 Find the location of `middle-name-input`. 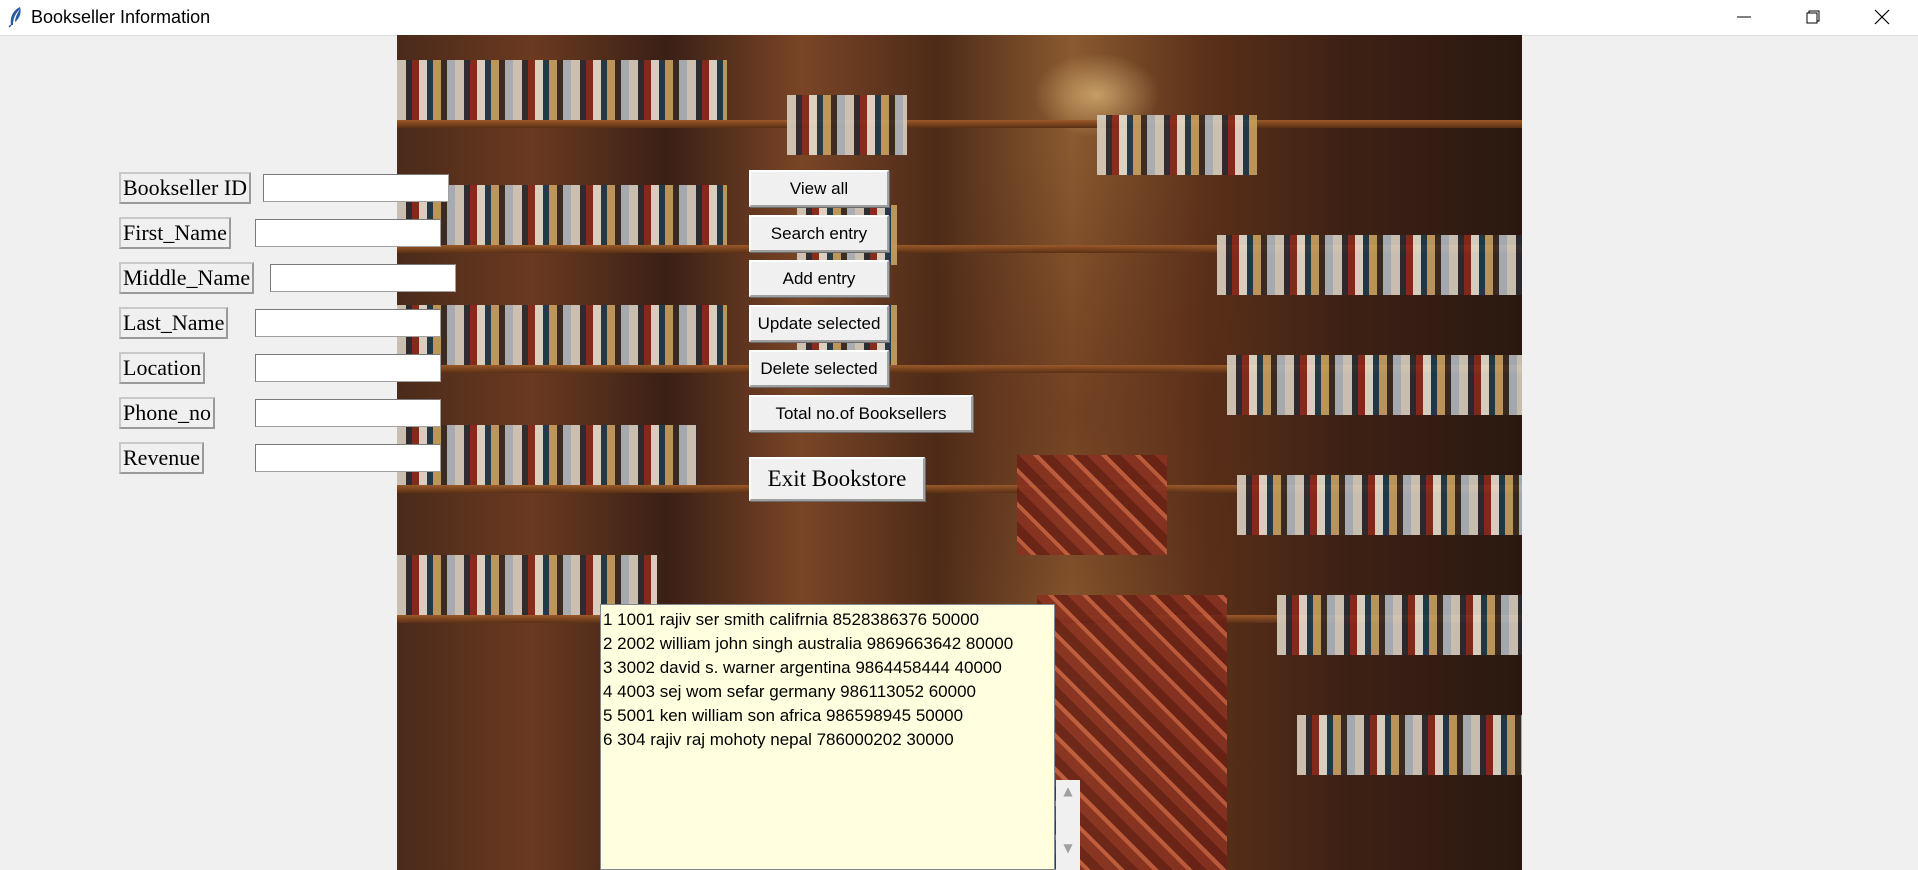

middle-name-input is located at coordinates (363, 278).